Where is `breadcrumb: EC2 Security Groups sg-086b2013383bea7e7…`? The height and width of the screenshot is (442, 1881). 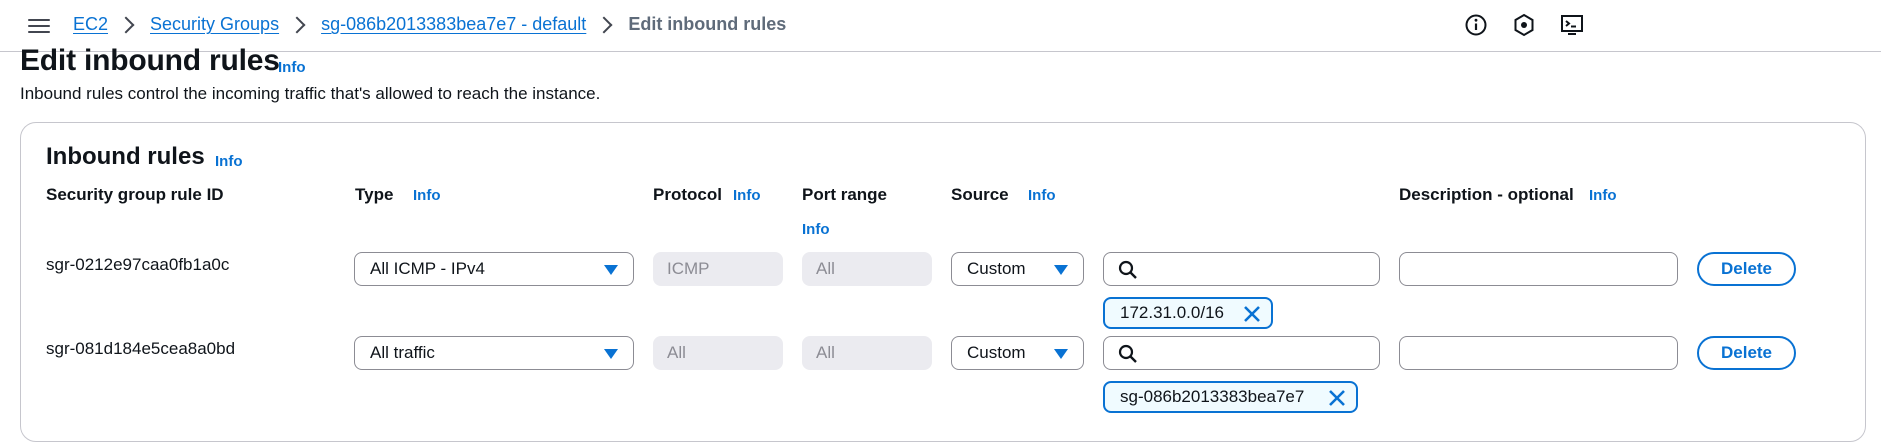 breadcrumb: EC2 Security Groups sg-086b2013383bea7e7… is located at coordinates (429, 24).